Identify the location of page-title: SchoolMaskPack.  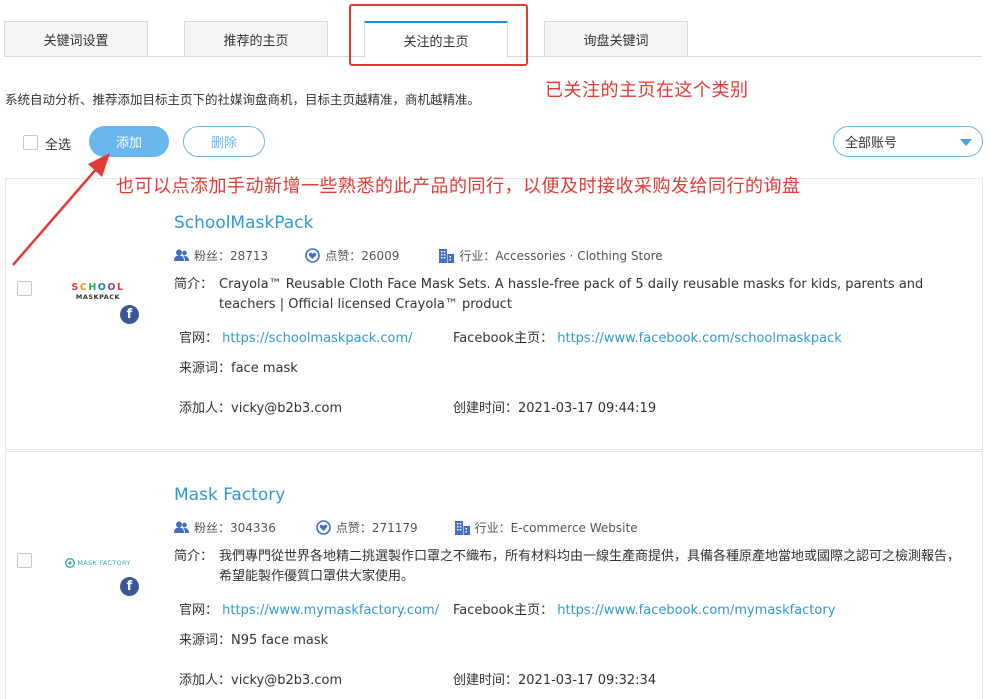
(243, 223).